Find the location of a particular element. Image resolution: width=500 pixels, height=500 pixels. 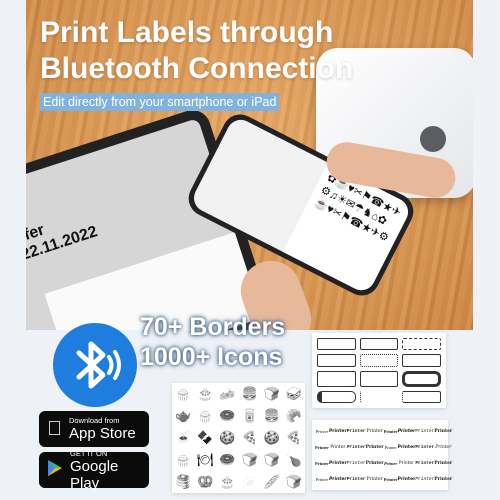

tablet-label-text: afer 22.11.2022 is located at coordinates (63, 235).